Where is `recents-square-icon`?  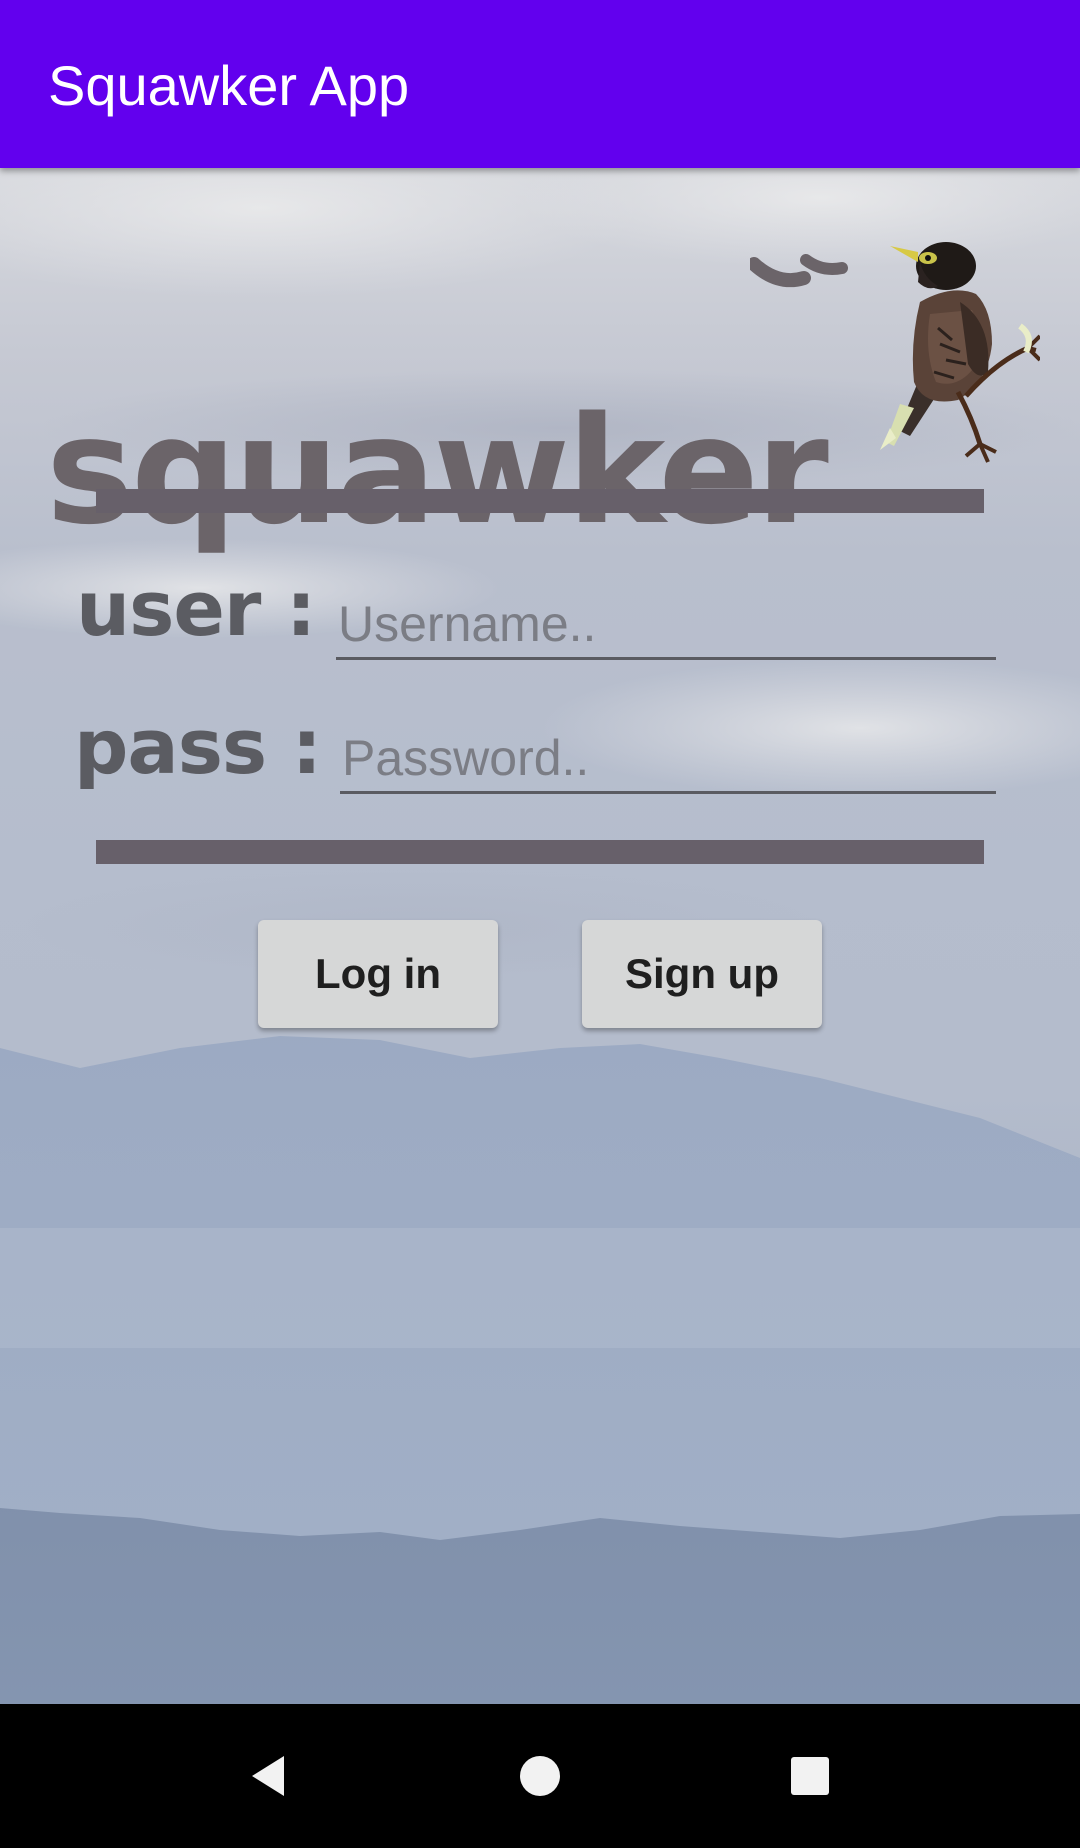
recents-square-icon is located at coordinates (810, 1776).